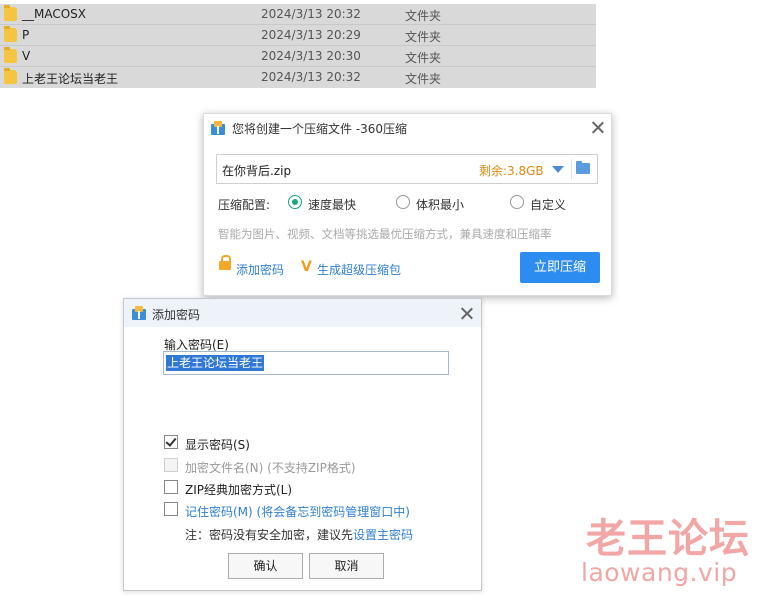 The image size is (772, 598). What do you see at coordinates (171, 442) in the screenshot?
I see `show-password-checkbox` at bounding box center [171, 442].